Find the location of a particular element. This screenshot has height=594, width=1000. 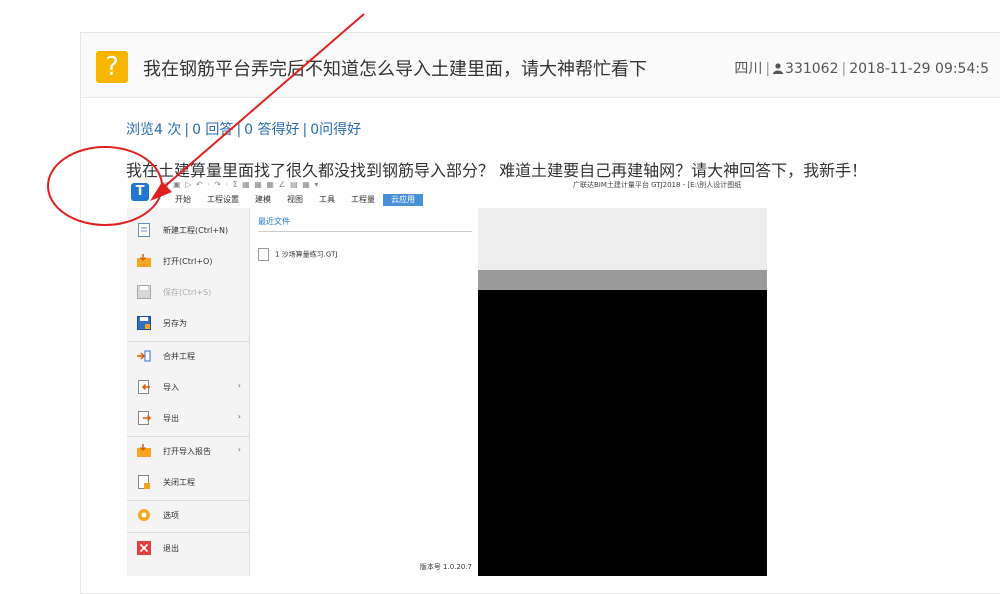

menu-item-label: 合并工程 is located at coordinates (179, 356).